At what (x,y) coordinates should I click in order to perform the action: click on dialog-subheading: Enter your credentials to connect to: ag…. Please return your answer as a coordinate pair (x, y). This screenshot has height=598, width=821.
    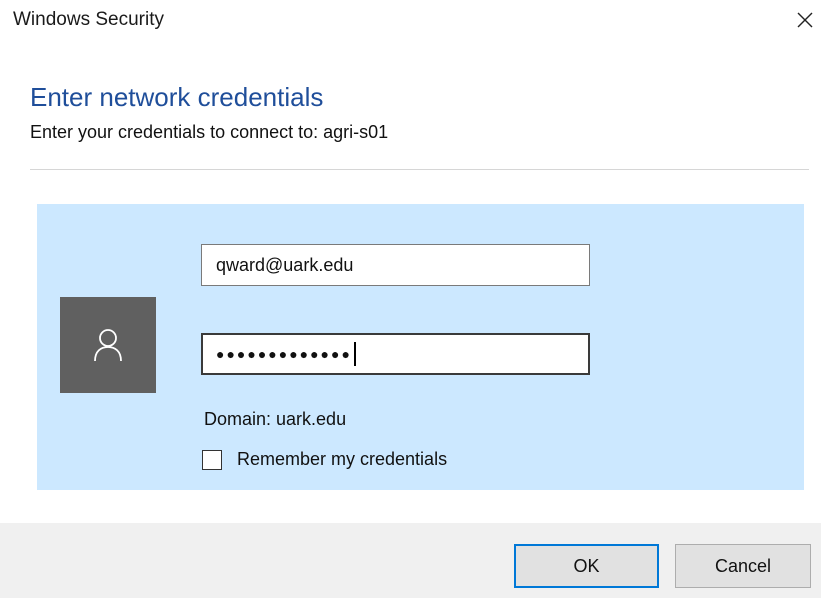
    Looking at the image, I should click on (209, 132).